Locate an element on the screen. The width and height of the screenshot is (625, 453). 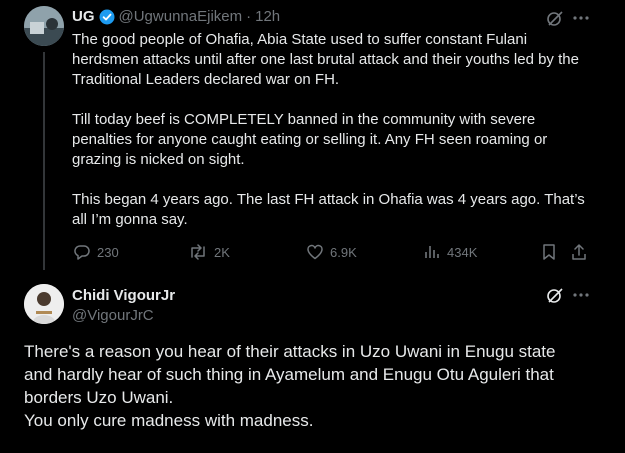
reply-icon is located at coordinates (82, 252).